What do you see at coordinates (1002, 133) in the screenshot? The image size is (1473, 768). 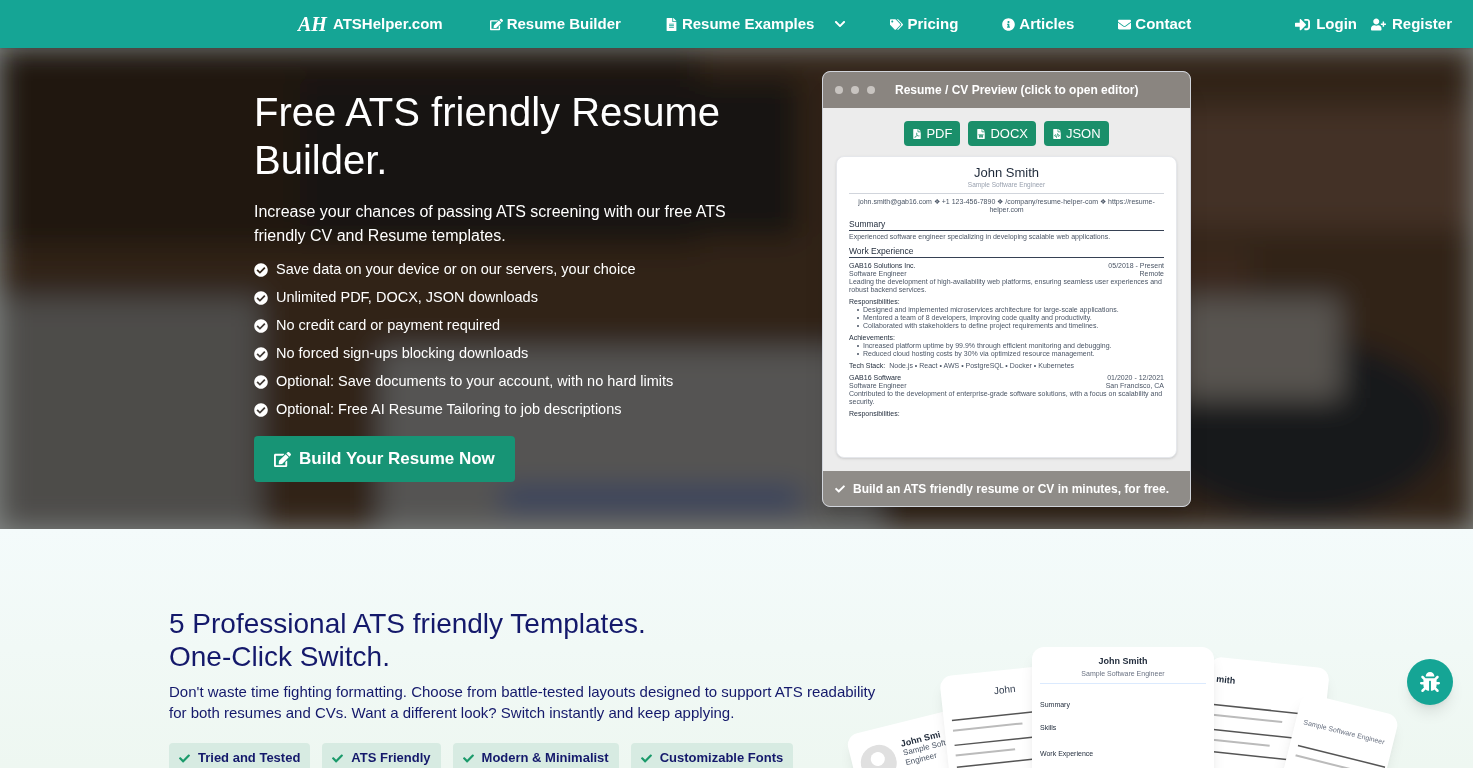 I see `download-button: DOCX` at bounding box center [1002, 133].